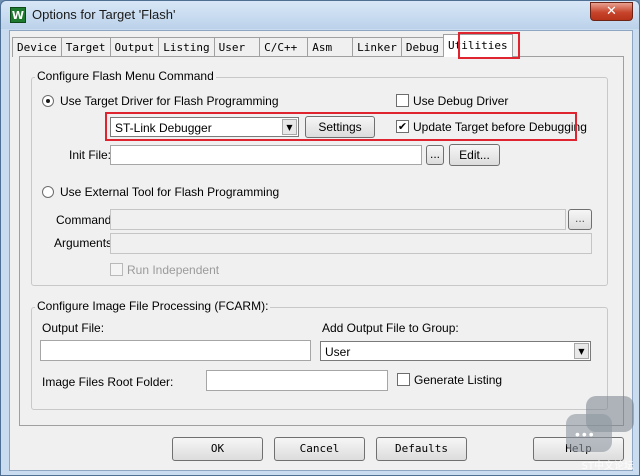 The image size is (640, 476). I want to click on close-icon: ✕, so click(611, 11).